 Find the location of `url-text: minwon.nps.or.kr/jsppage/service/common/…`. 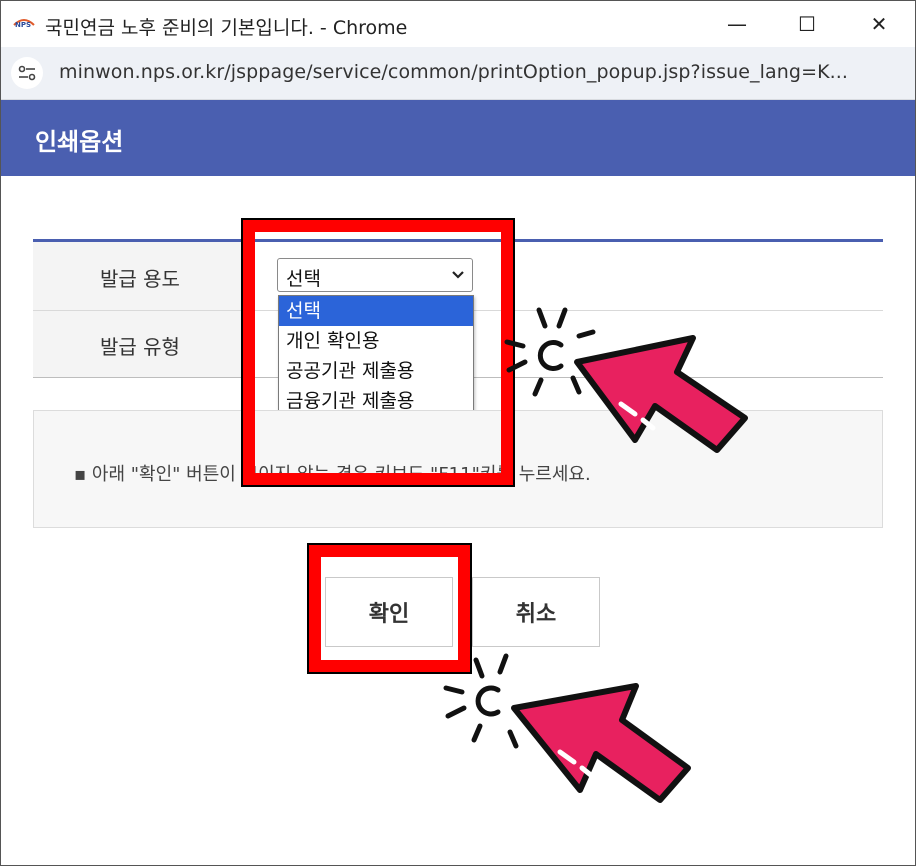

url-text: minwon.nps.or.kr/jsppage/service/common/… is located at coordinates (453, 72).